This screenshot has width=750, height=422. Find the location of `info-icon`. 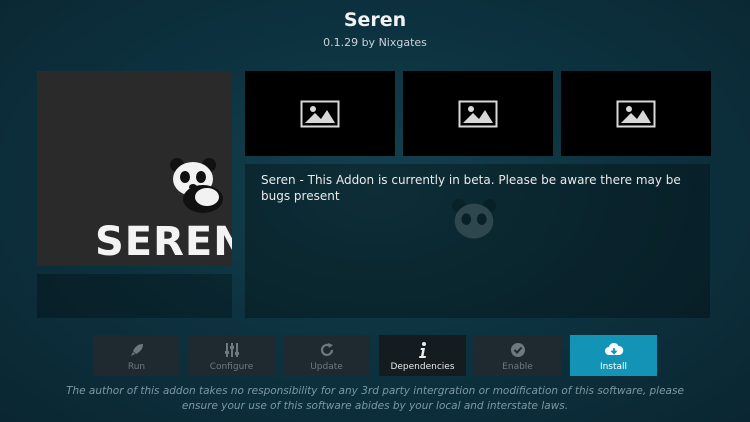

info-icon is located at coordinates (423, 350).